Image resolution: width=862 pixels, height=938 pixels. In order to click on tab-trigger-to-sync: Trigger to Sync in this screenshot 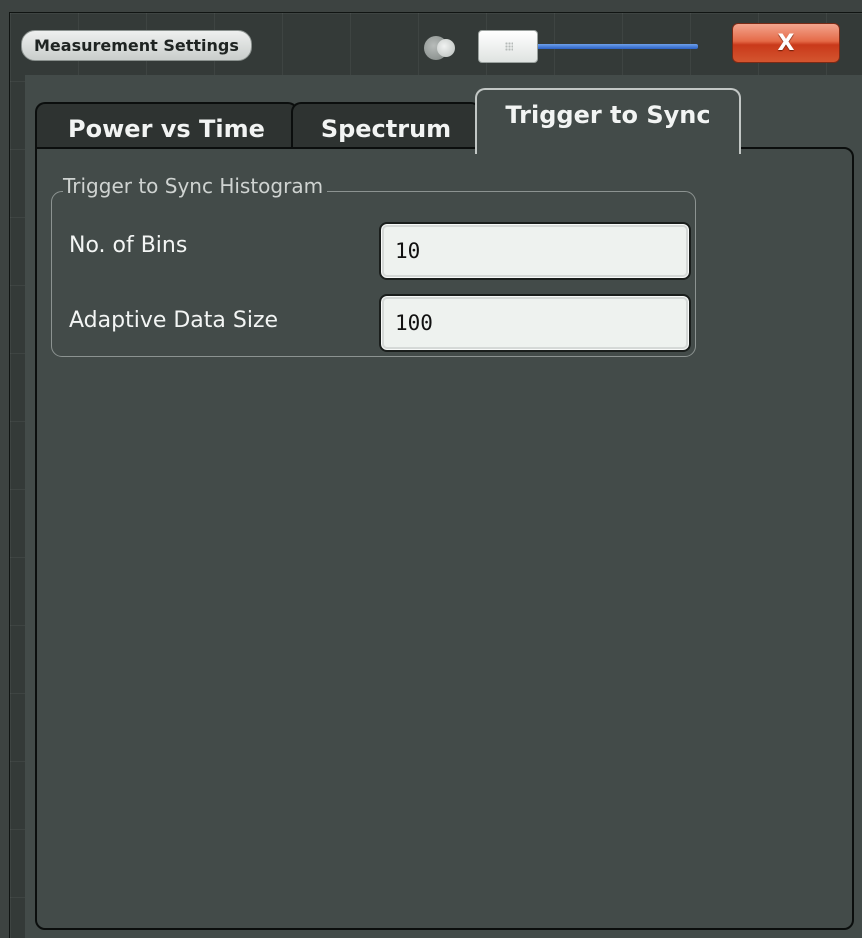, I will do `click(608, 121)`.